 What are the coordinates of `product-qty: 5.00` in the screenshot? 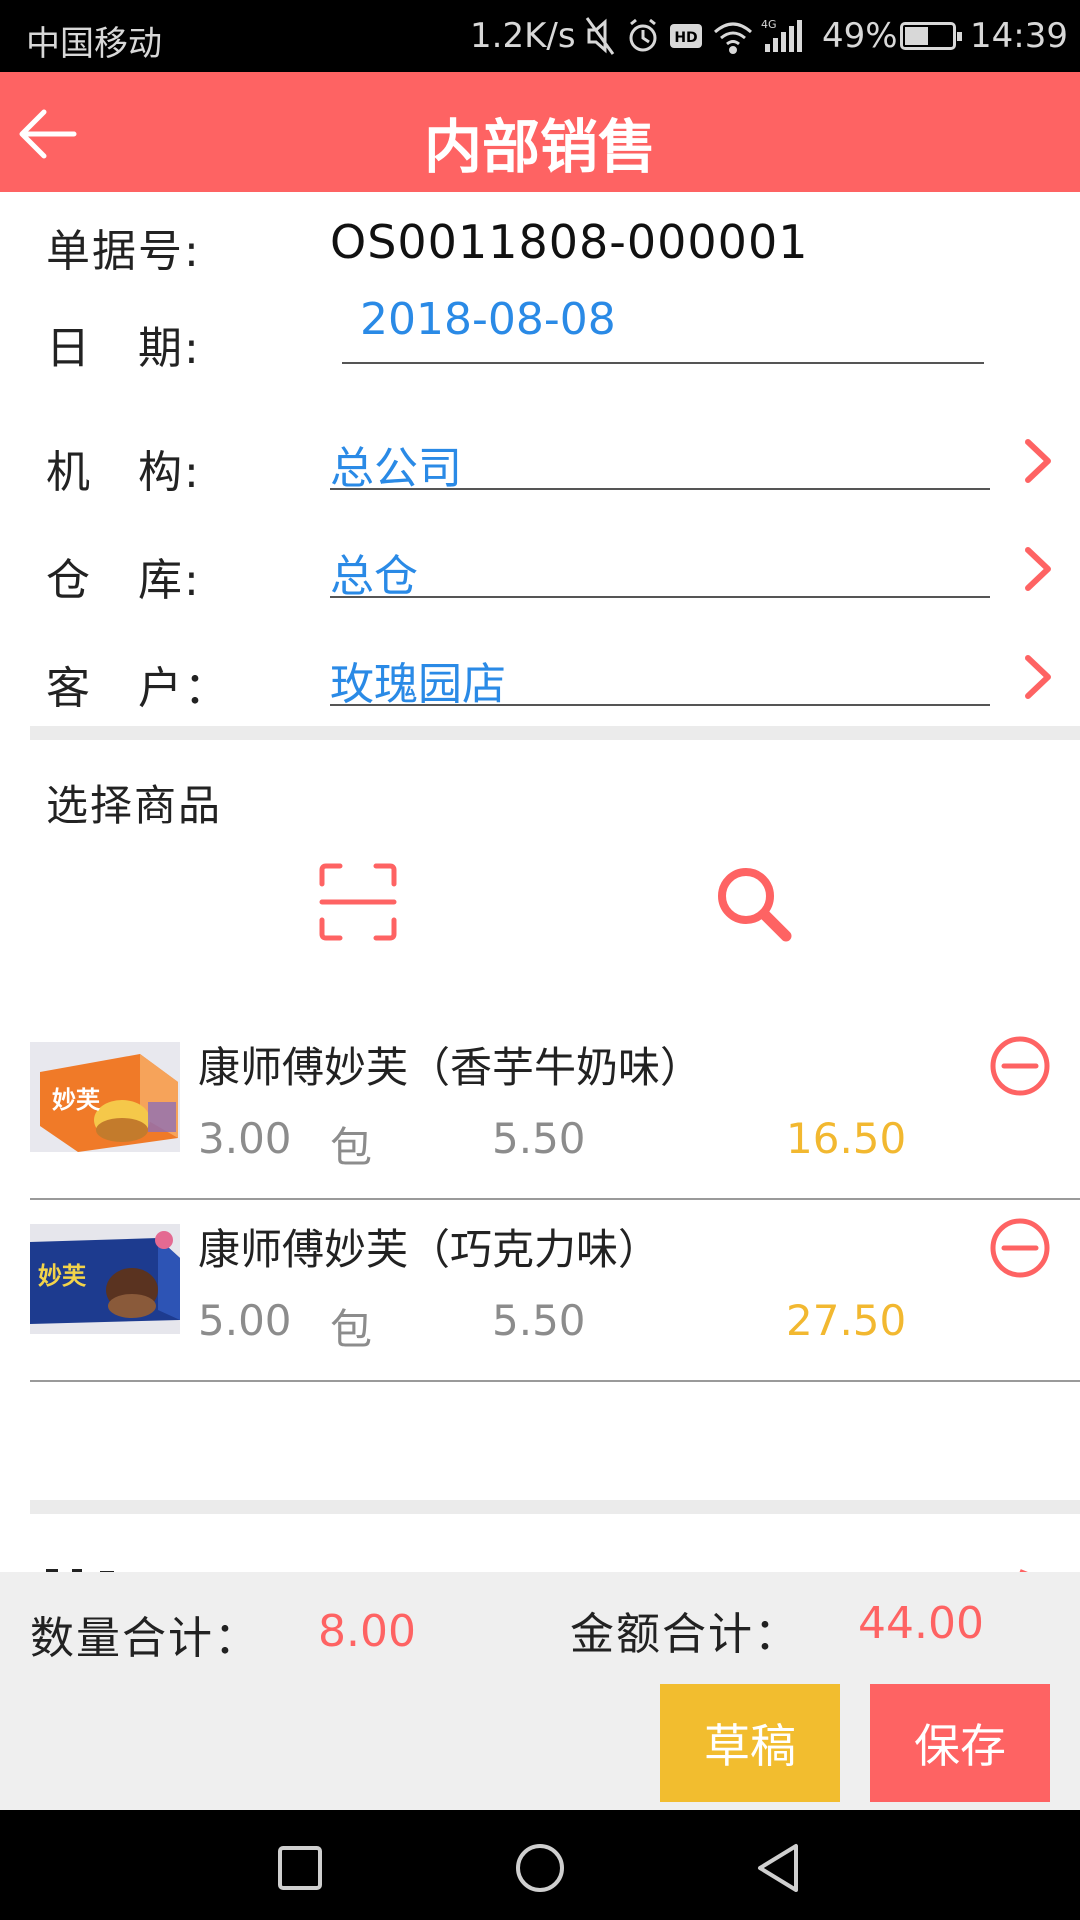 It's located at (245, 1320).